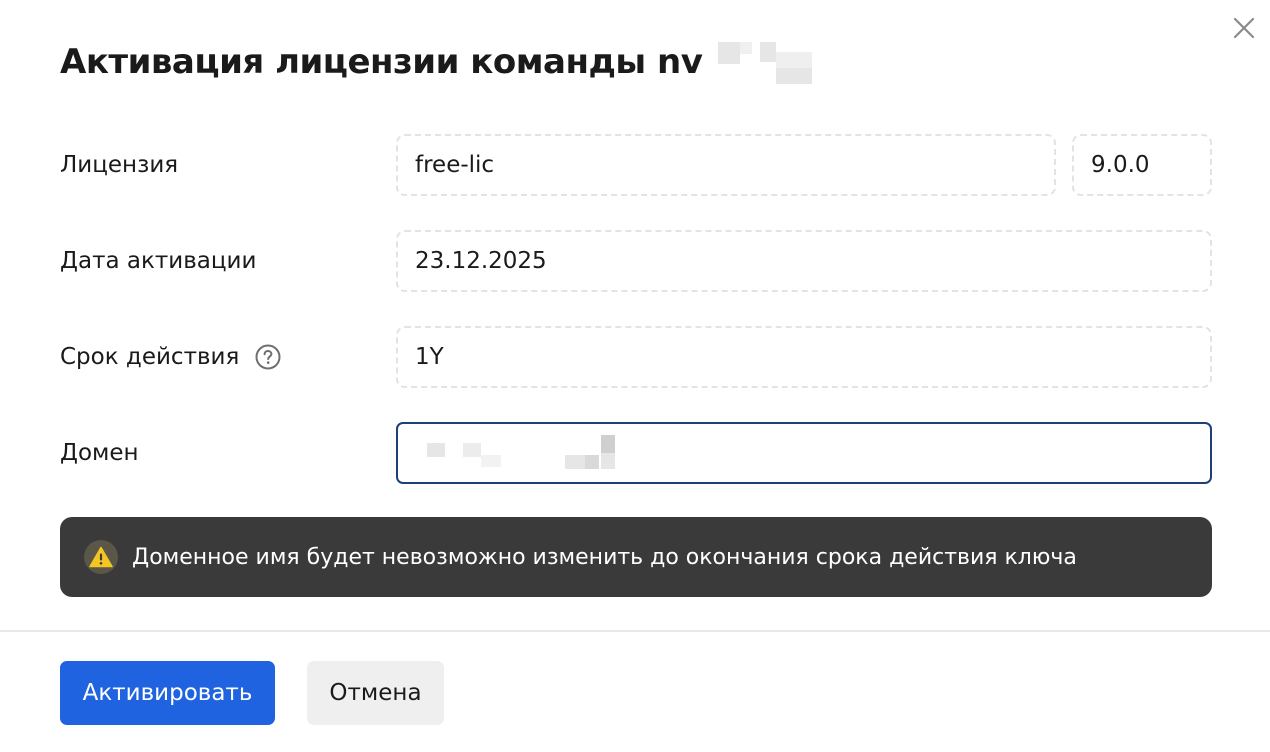  I want to click on domain-row: Домен, so click(636, 453).